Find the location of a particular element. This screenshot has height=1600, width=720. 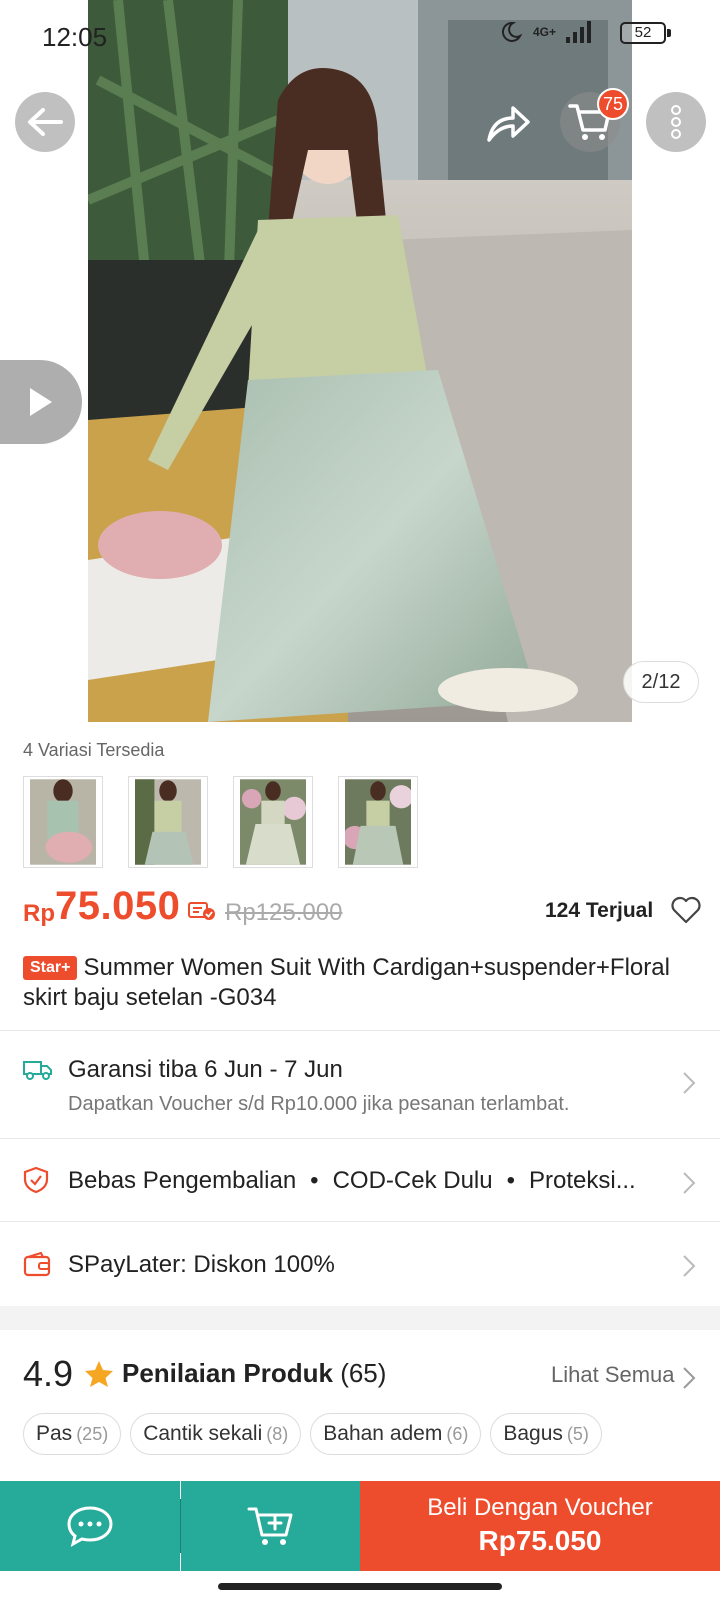

chip-label: Cantik sekali is located at coordinates (203, 1433).